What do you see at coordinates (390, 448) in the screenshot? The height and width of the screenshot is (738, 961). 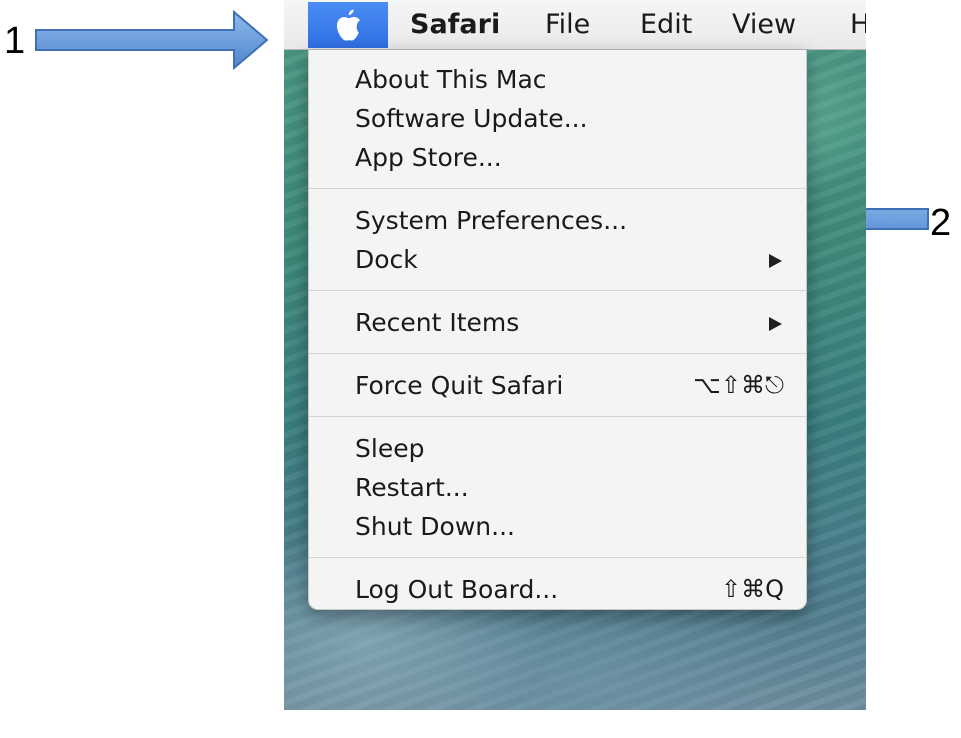 I see `menu-item-label: Sleep` at bounding box center [390, 448].